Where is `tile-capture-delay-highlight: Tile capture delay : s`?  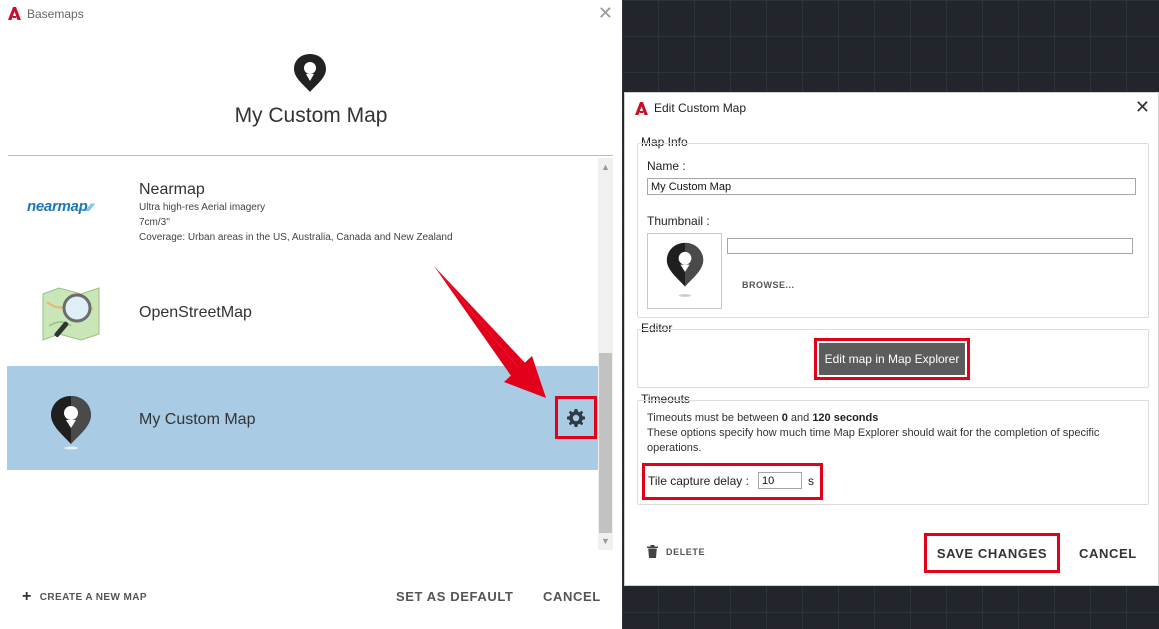
tile-capture-delay-highlight: Tile capture delay : s is located at coordinates (732, 481).